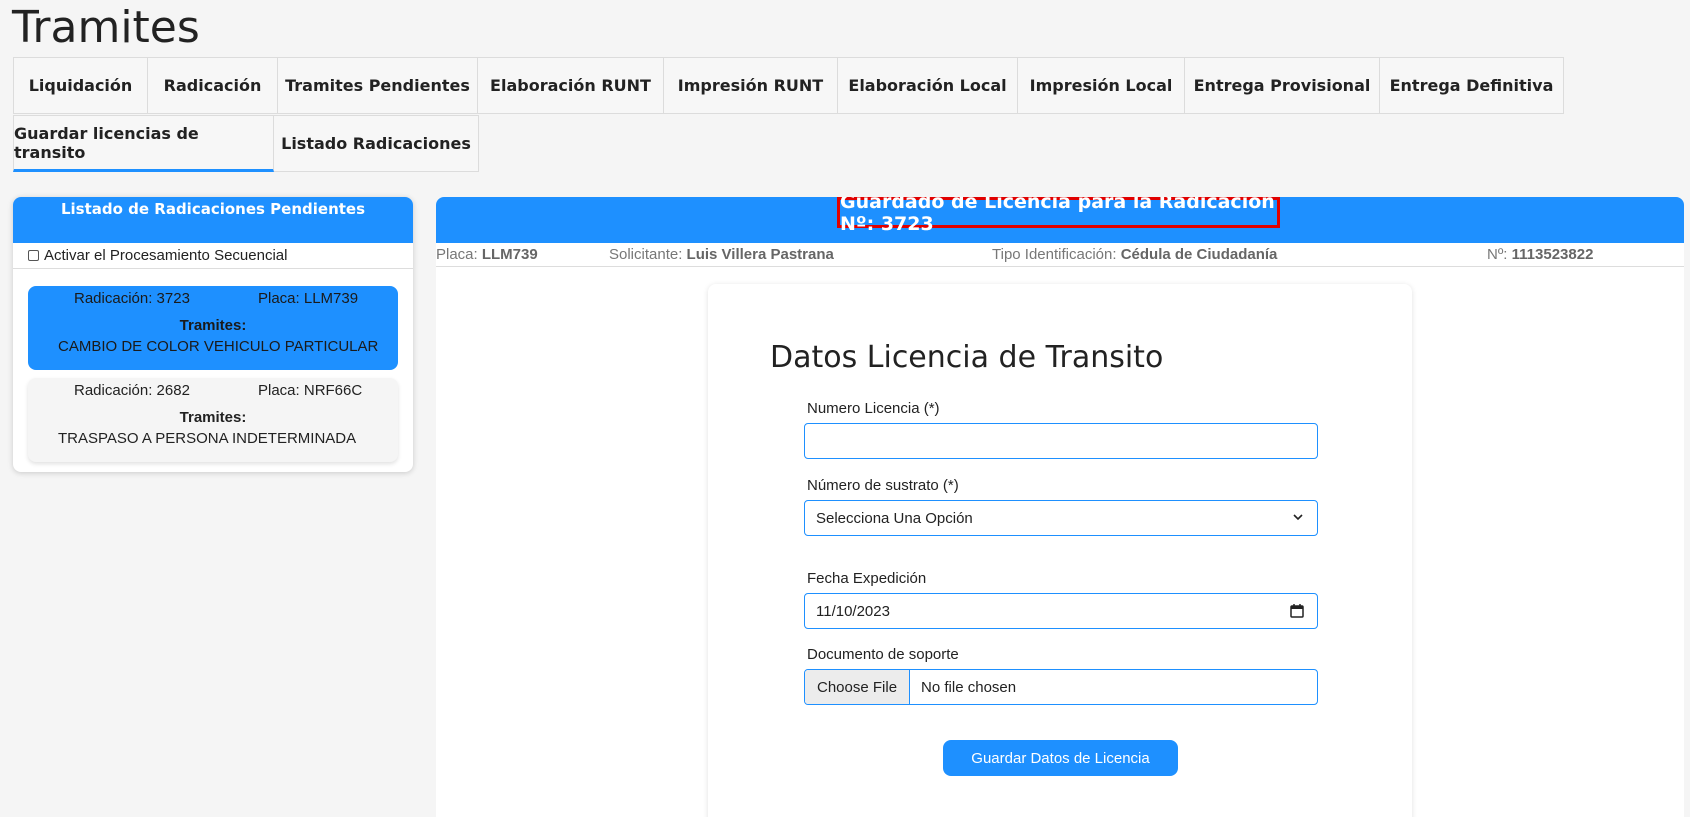 The width and height of the screenshot is (1690, 817). Describe the element at coordinates (1472, 85) in the screenshot. I see `tab-entrega-definitiva: Entrega Definitiva` at that location.